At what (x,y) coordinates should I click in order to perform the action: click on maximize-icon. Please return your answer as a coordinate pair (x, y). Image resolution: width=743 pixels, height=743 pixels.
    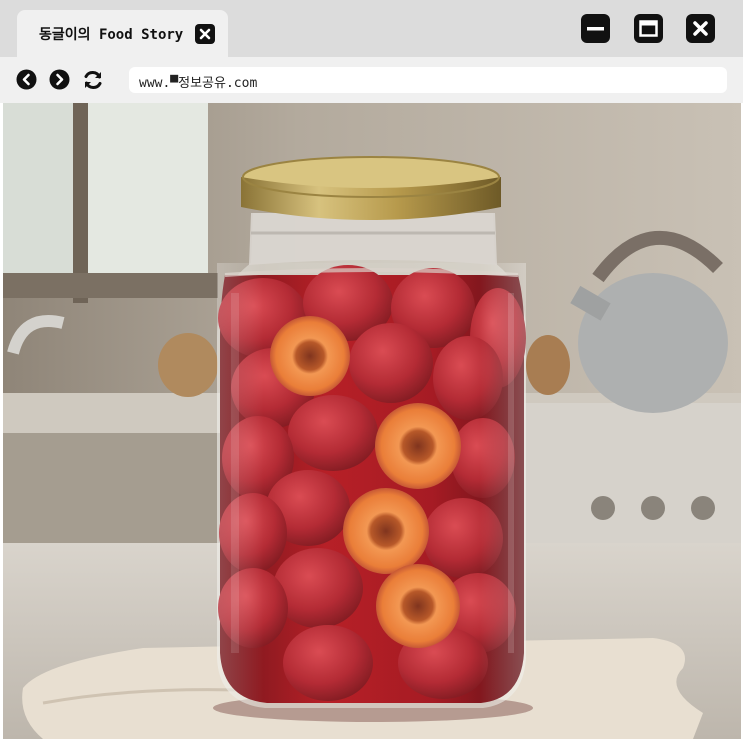
    Looking at the image, I should click on (648, 28).